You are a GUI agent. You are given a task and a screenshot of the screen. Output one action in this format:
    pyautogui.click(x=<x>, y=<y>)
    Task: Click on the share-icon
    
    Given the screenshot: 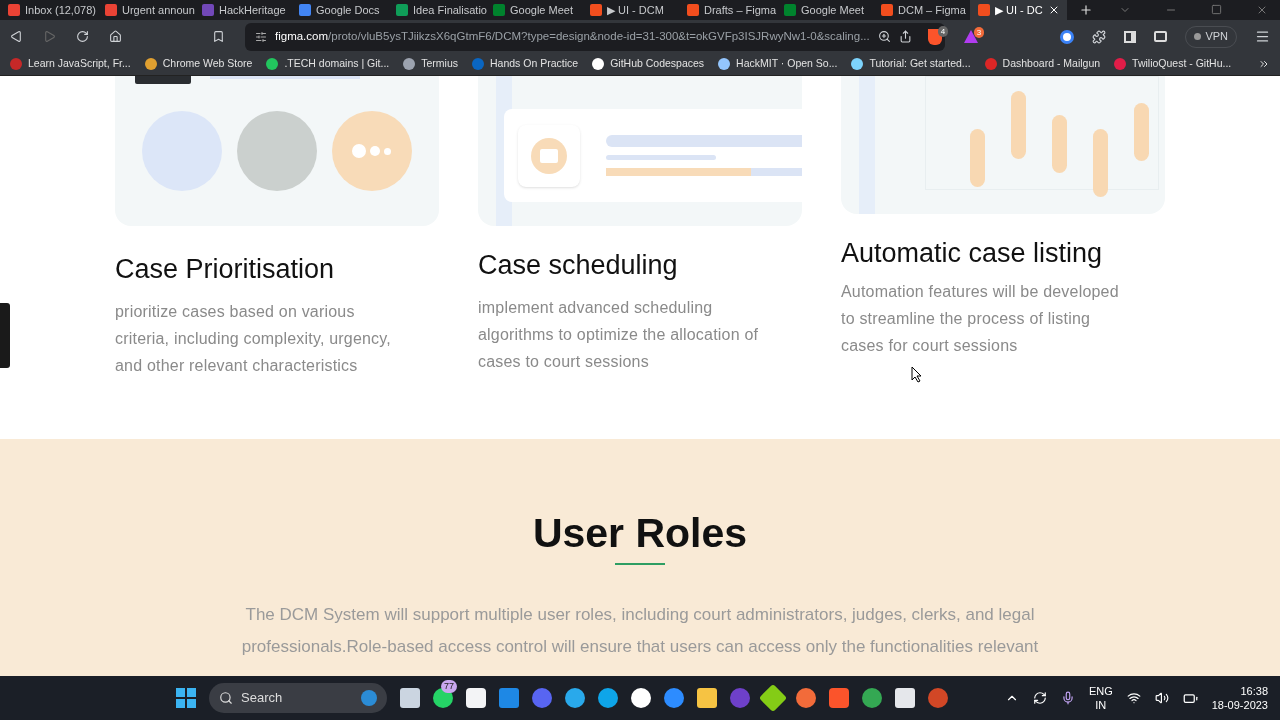 What is the action you would take?
    pyautogui.click(x=905, y=36)
    